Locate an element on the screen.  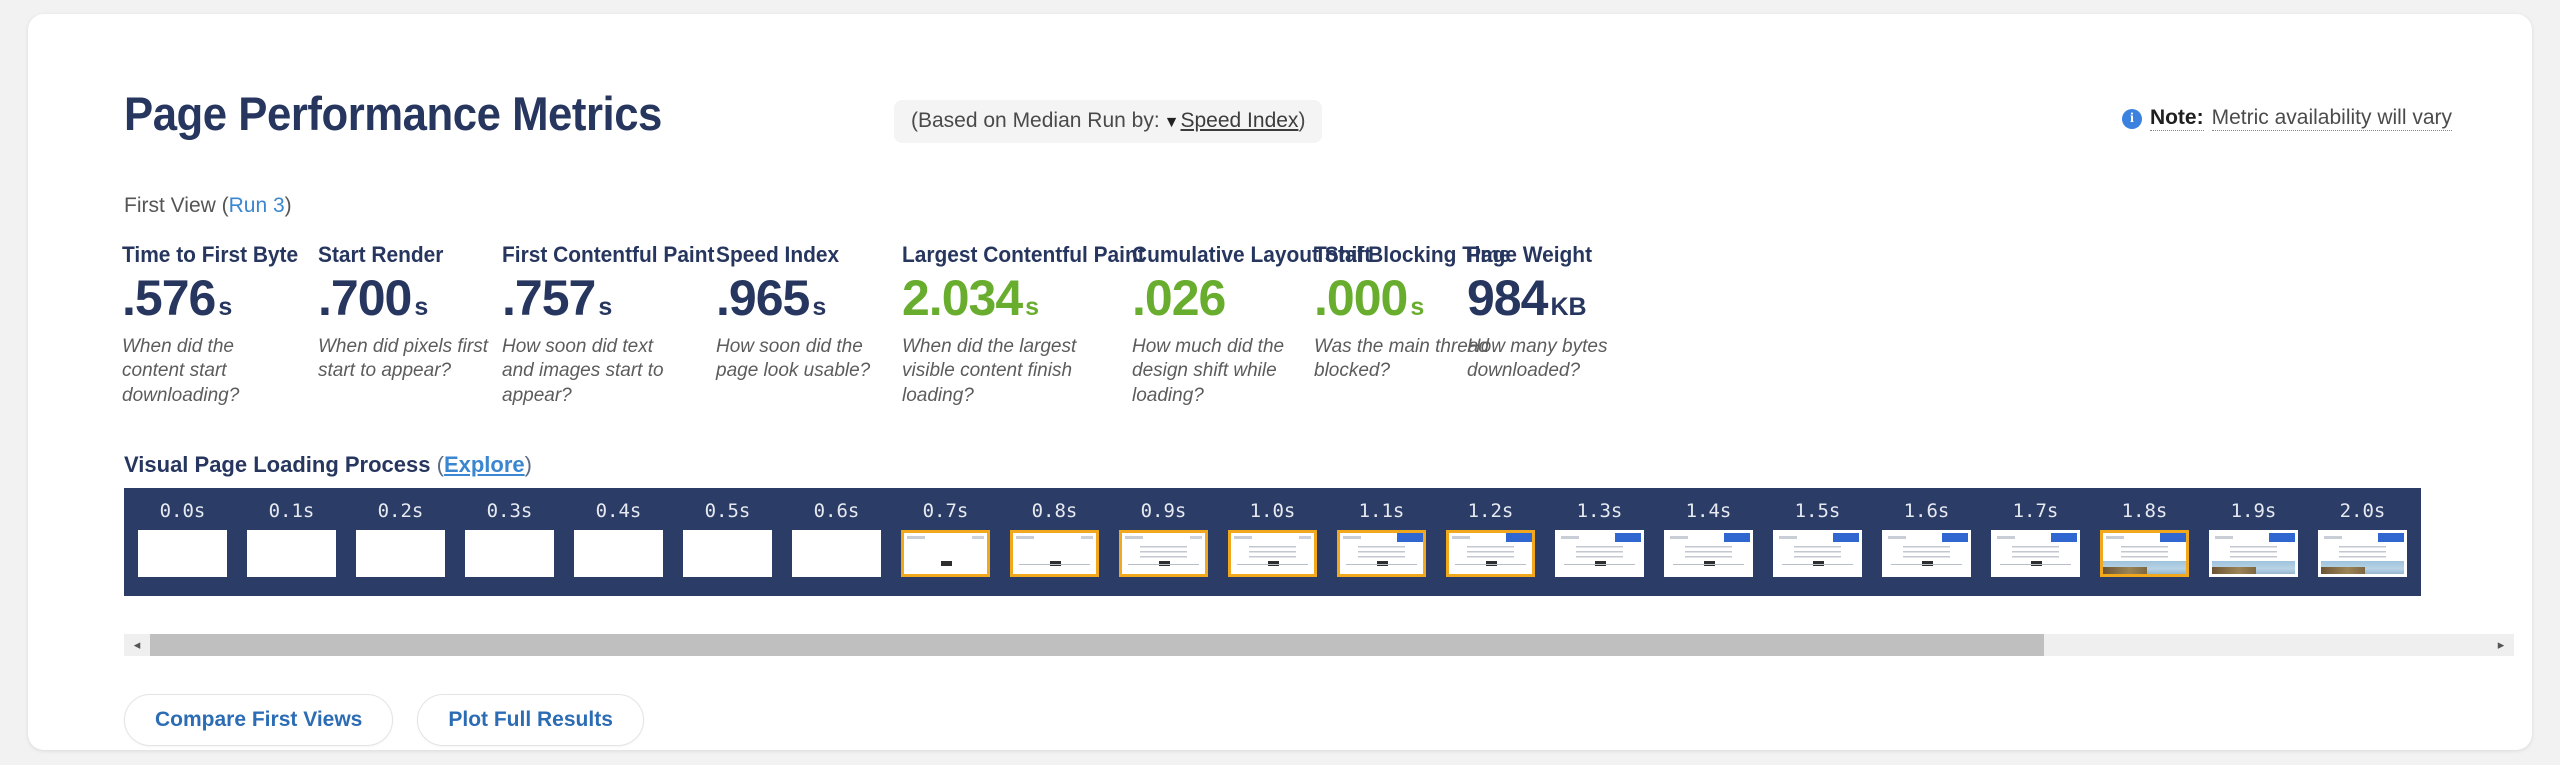
frame-time-label: 0.0s is located at coordinates (182, 511).